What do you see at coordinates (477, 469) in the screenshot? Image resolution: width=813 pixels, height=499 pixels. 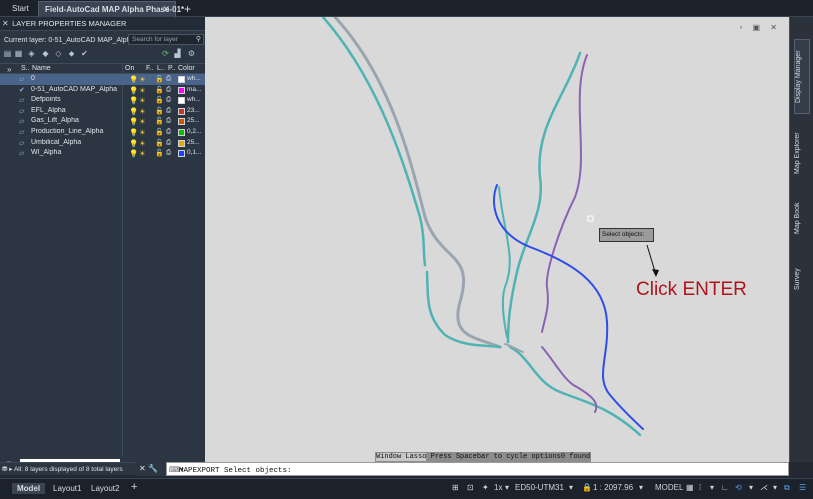 I see `command-line-input: ⌨▾MAPEXPORT Select objects:` at bounding box center [477, 469].